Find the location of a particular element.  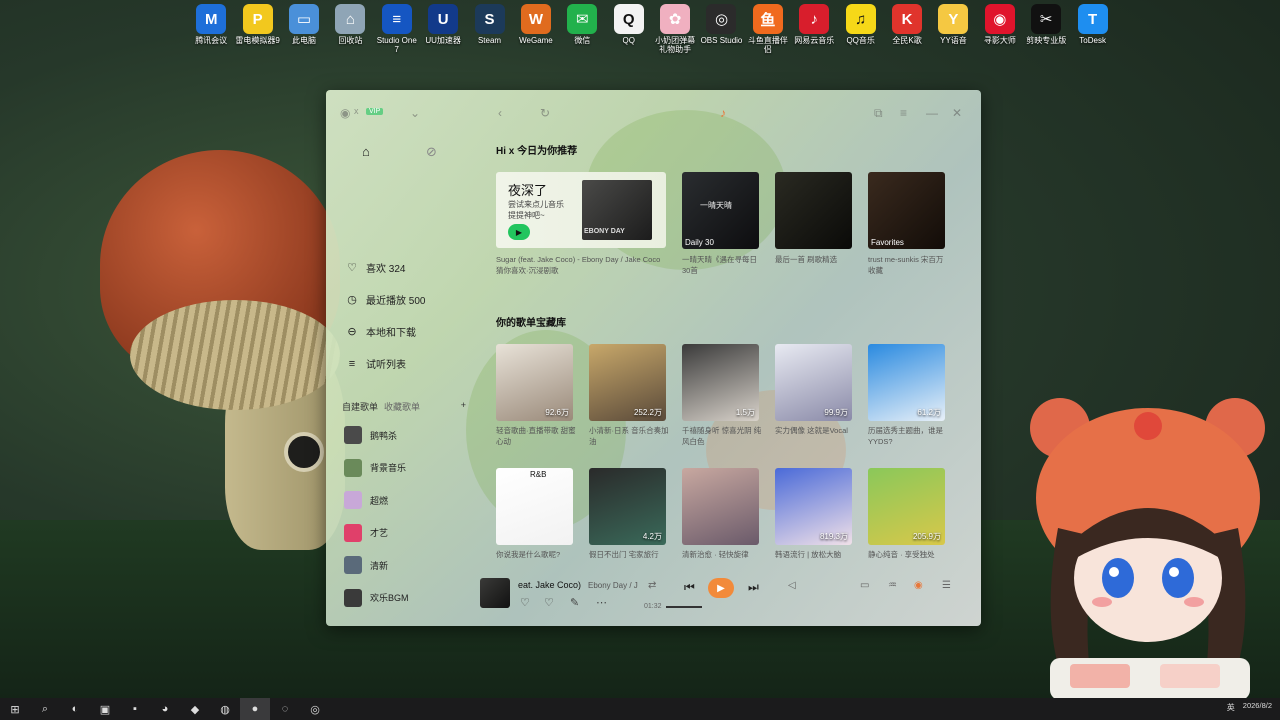

playlist-caption: 清新治愈 · 轻快旋律 is located at coordinates (722, 554).